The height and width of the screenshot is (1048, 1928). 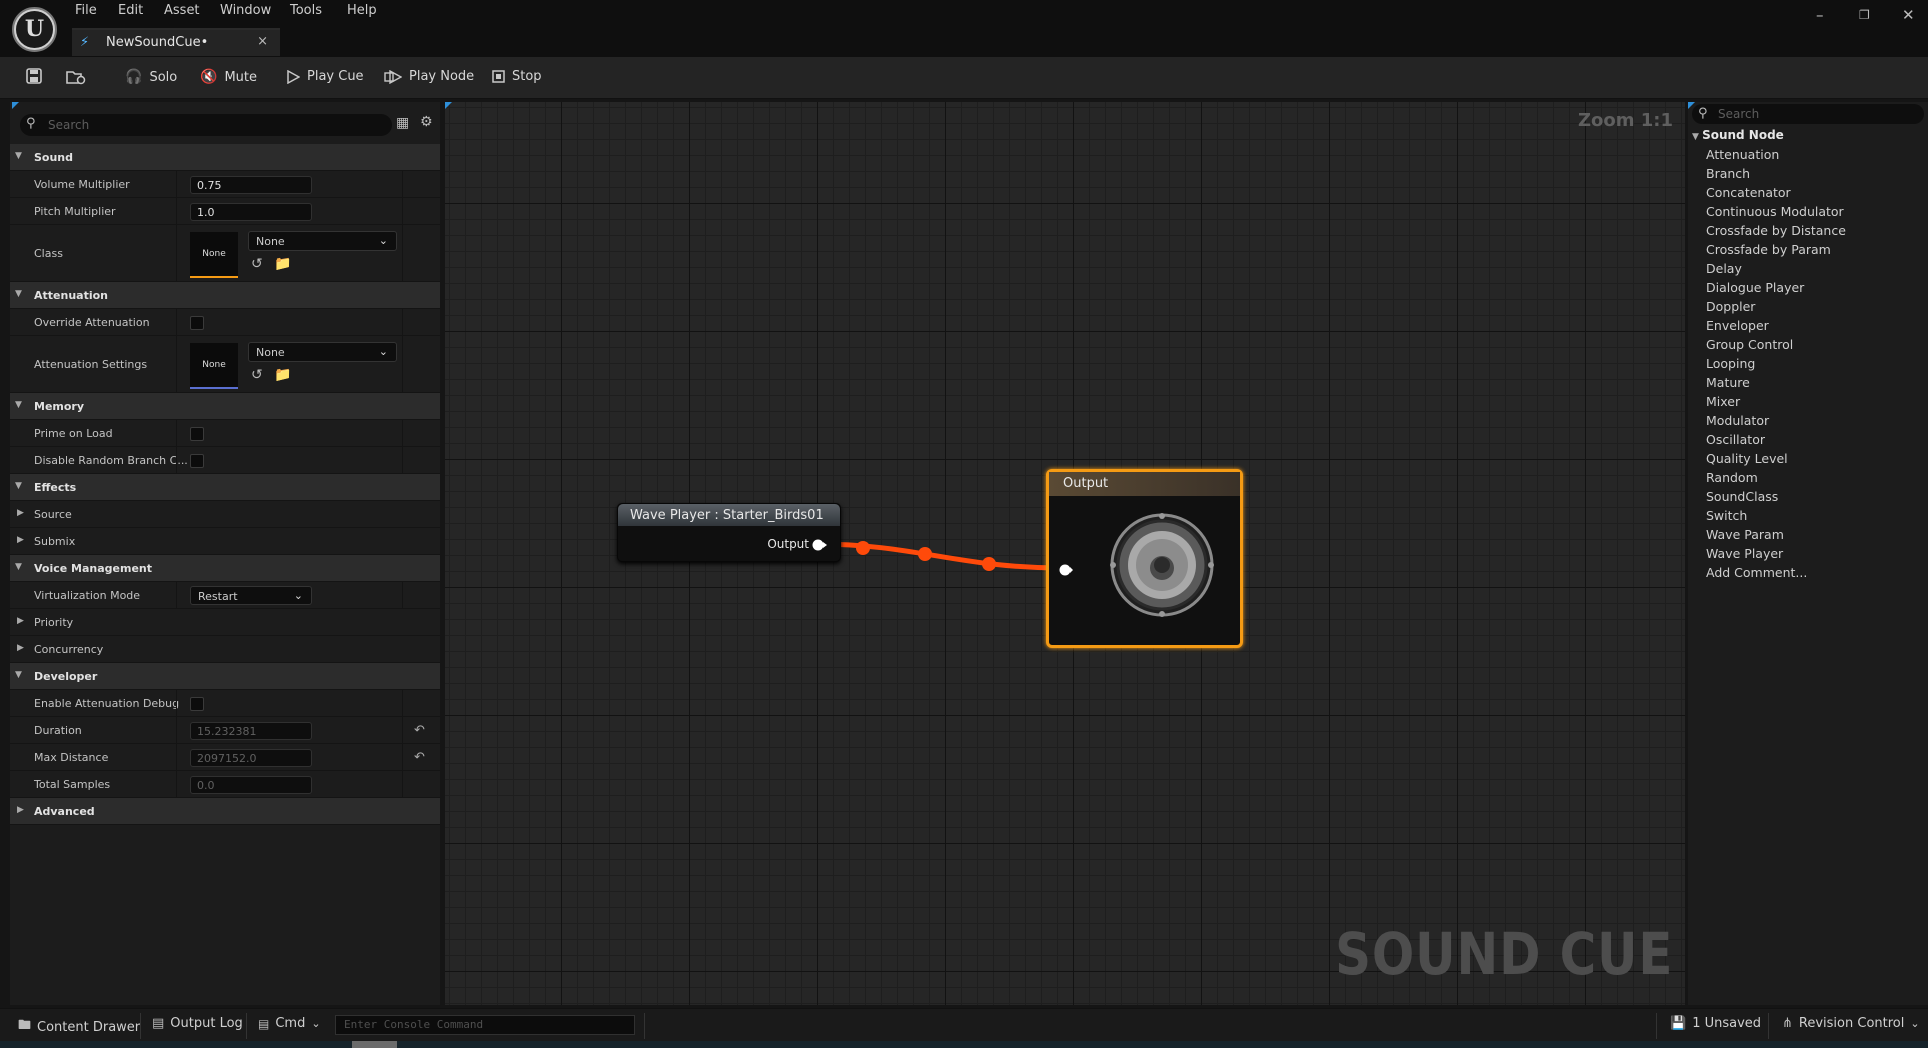 I want to click on row-concurrency: ▶ Concurrency, so click(x=225, y=649).